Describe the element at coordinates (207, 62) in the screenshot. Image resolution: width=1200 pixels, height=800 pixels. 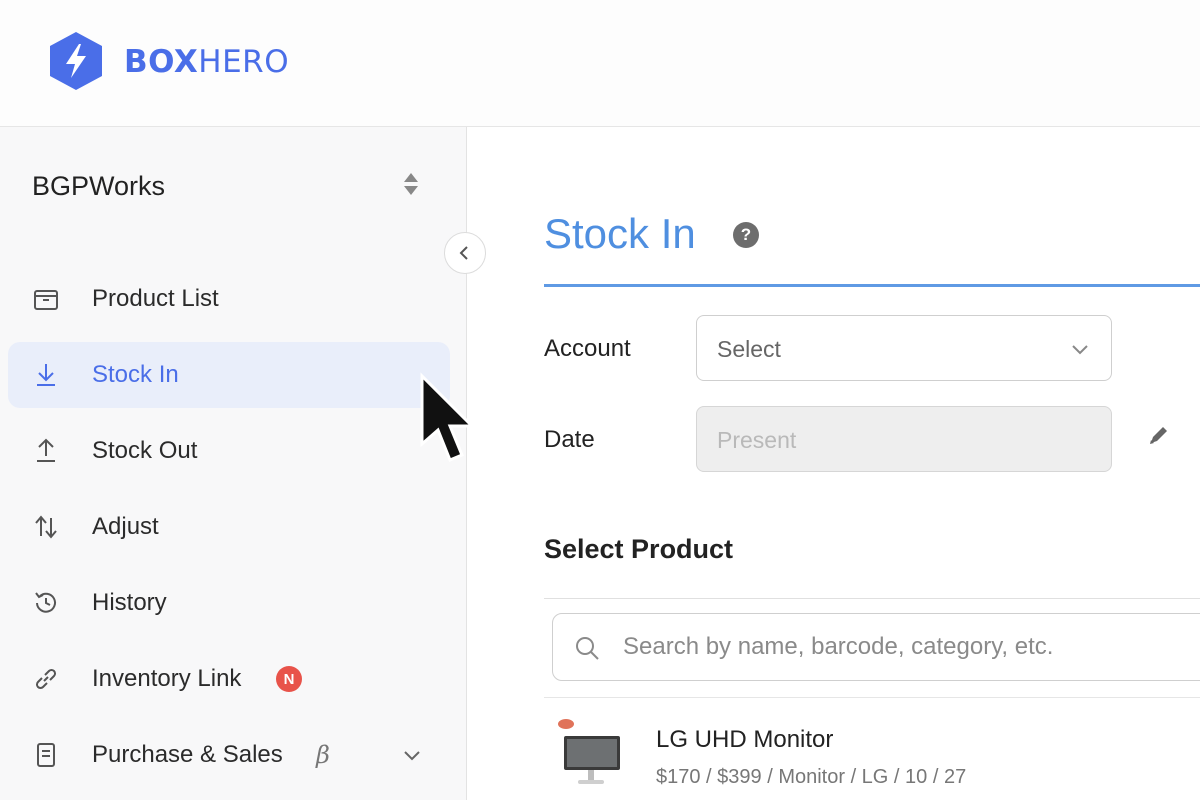
I see `brand-name: BOXHERO` at that location.